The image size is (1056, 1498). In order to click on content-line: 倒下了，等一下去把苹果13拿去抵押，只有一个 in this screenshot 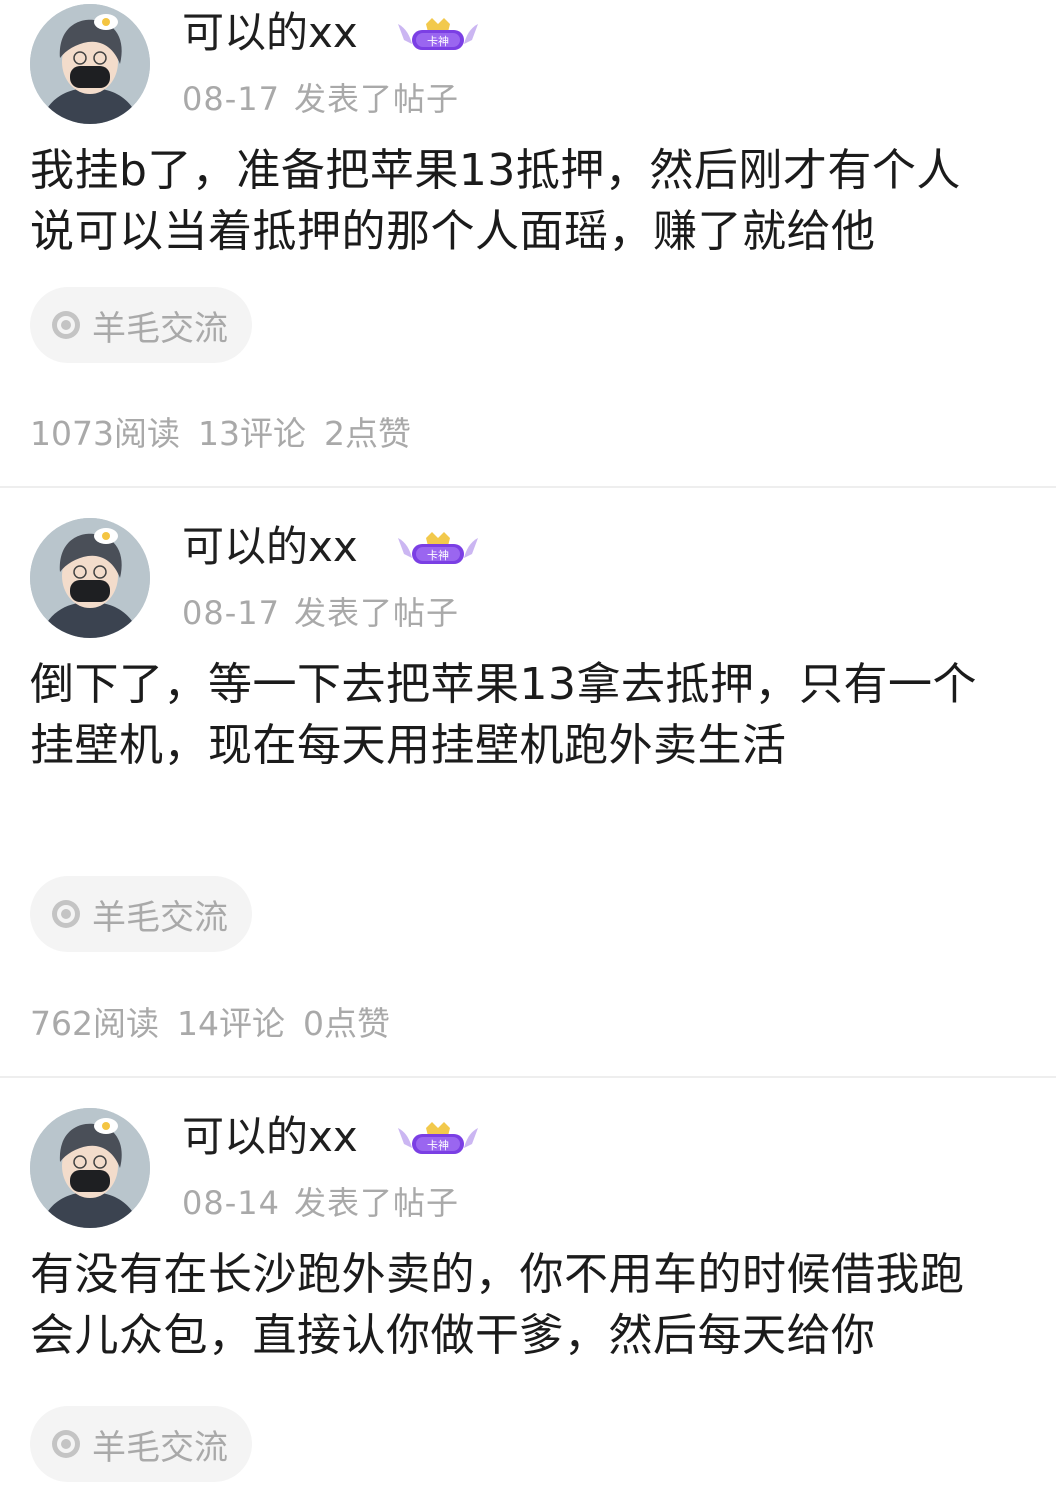, I will do `click(503, 684)`.